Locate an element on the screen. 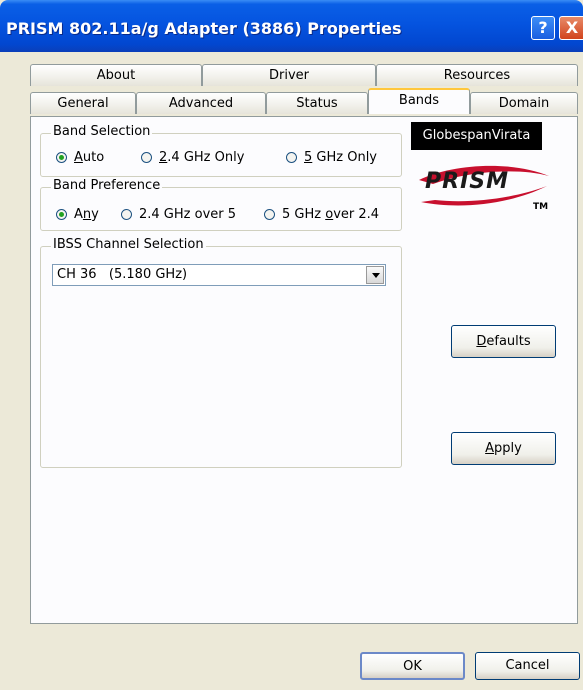 This screenshot has height=690, width=583. radio-label: Any is located at coordinates (86, 214).